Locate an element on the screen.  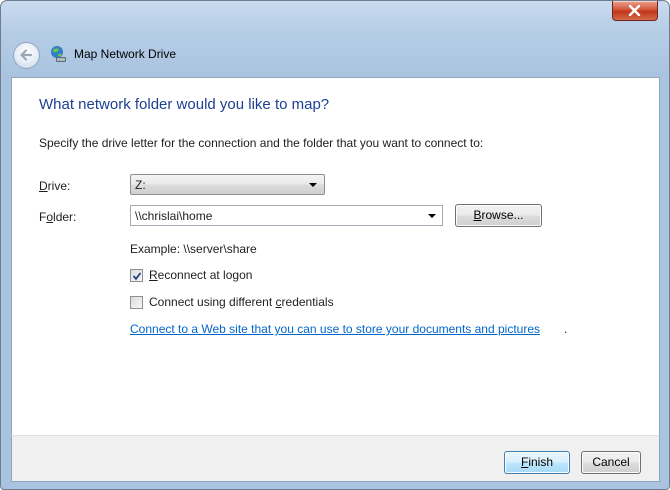
drive-select: Z: is located at coordinates (227, 184).